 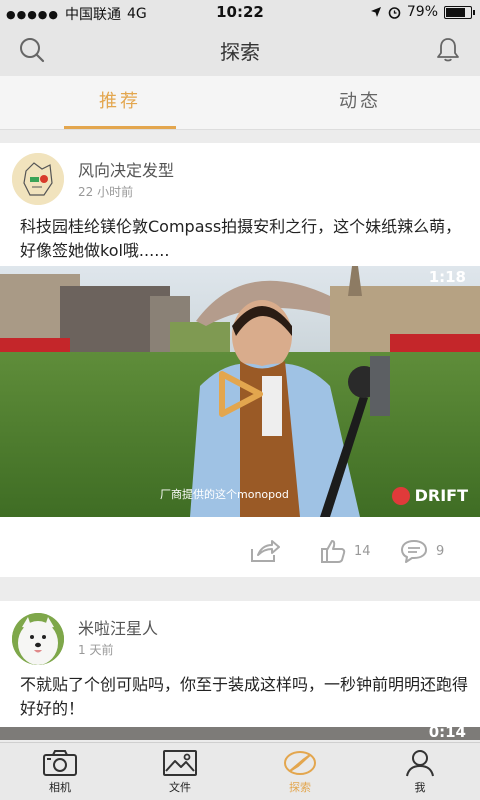 I want to click on tabbar-item-me: 我, so click(x=420, y=771).